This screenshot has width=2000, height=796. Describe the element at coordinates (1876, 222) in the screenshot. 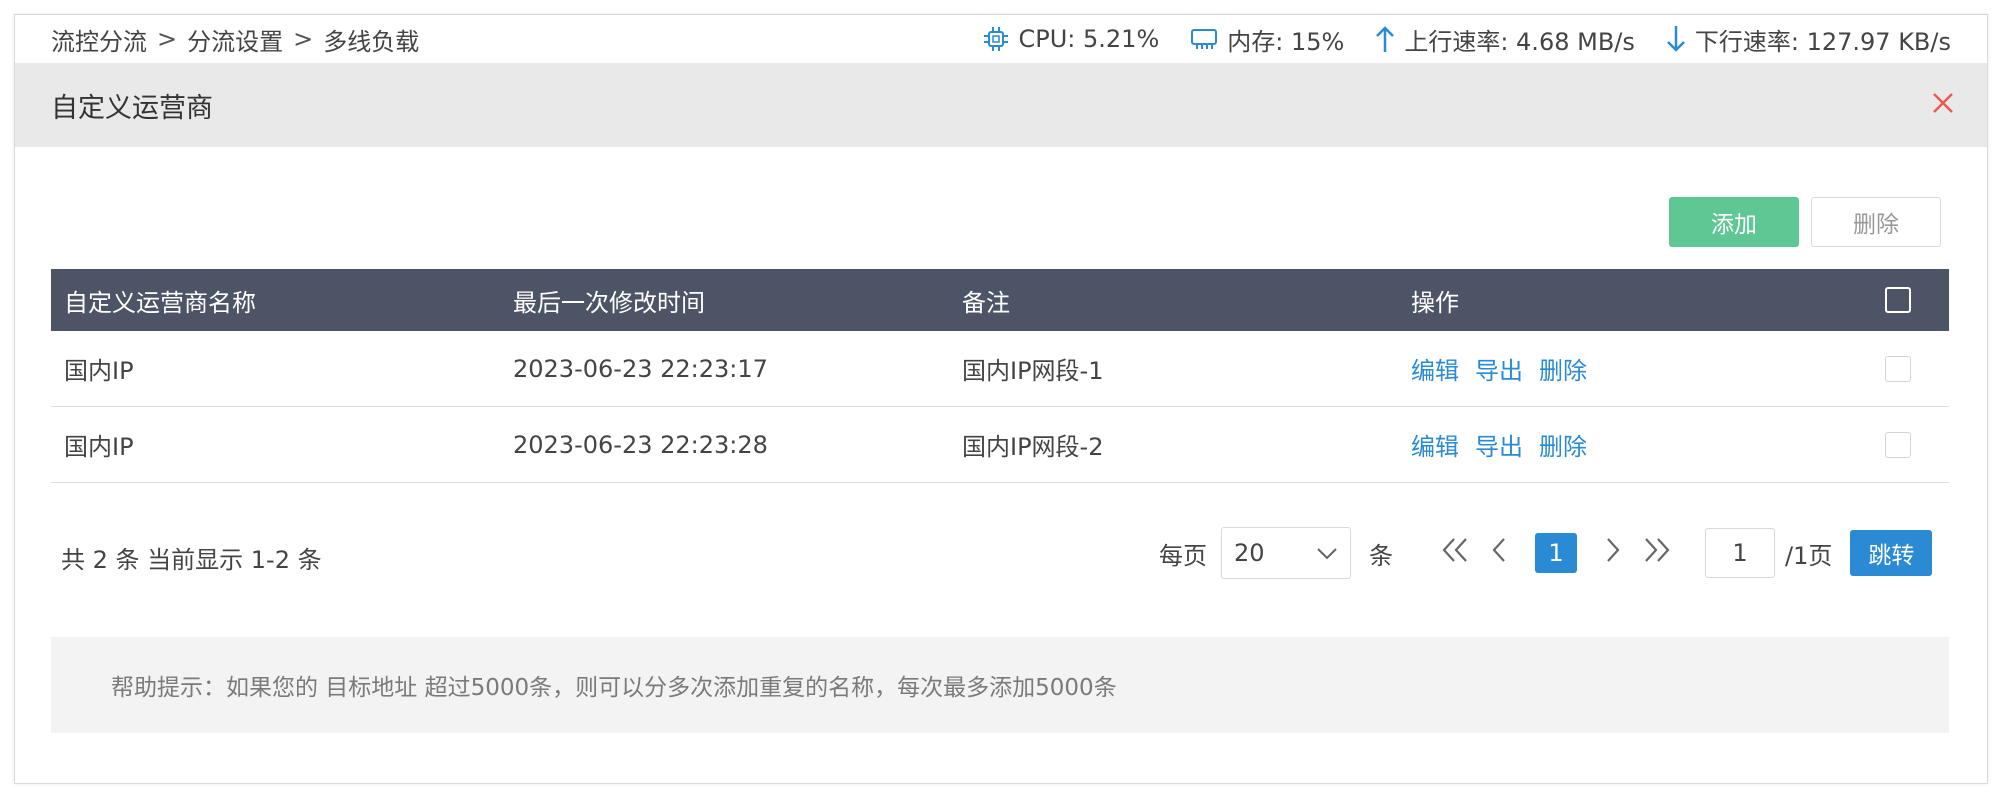

I see `delete-selected-button: 删除` at that location.